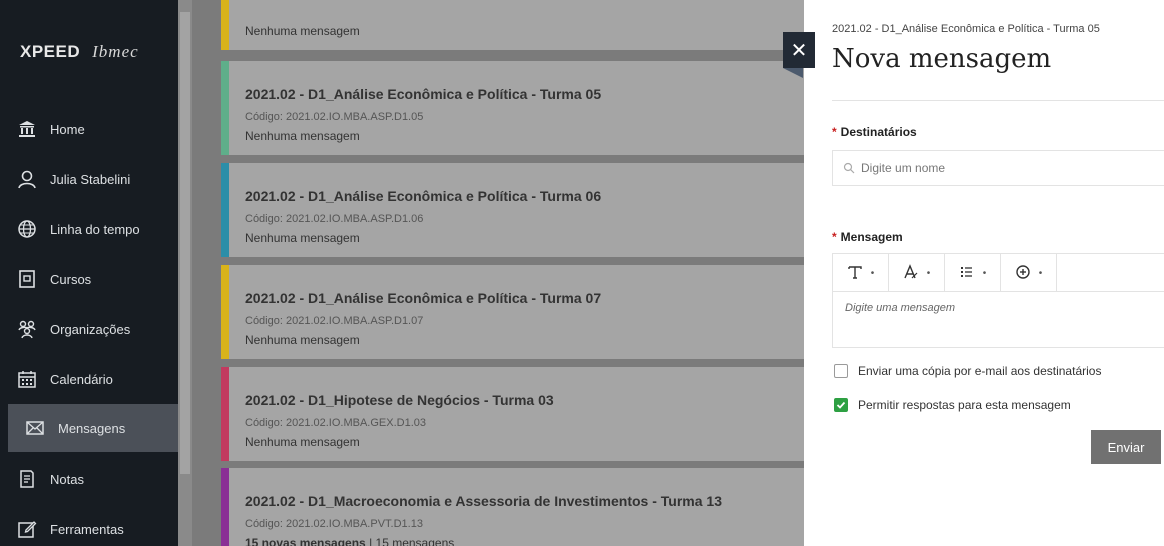 This screenshot has height=546, width=1164. I want to click on recipients-label: * Destinatários, so click(874, 132).